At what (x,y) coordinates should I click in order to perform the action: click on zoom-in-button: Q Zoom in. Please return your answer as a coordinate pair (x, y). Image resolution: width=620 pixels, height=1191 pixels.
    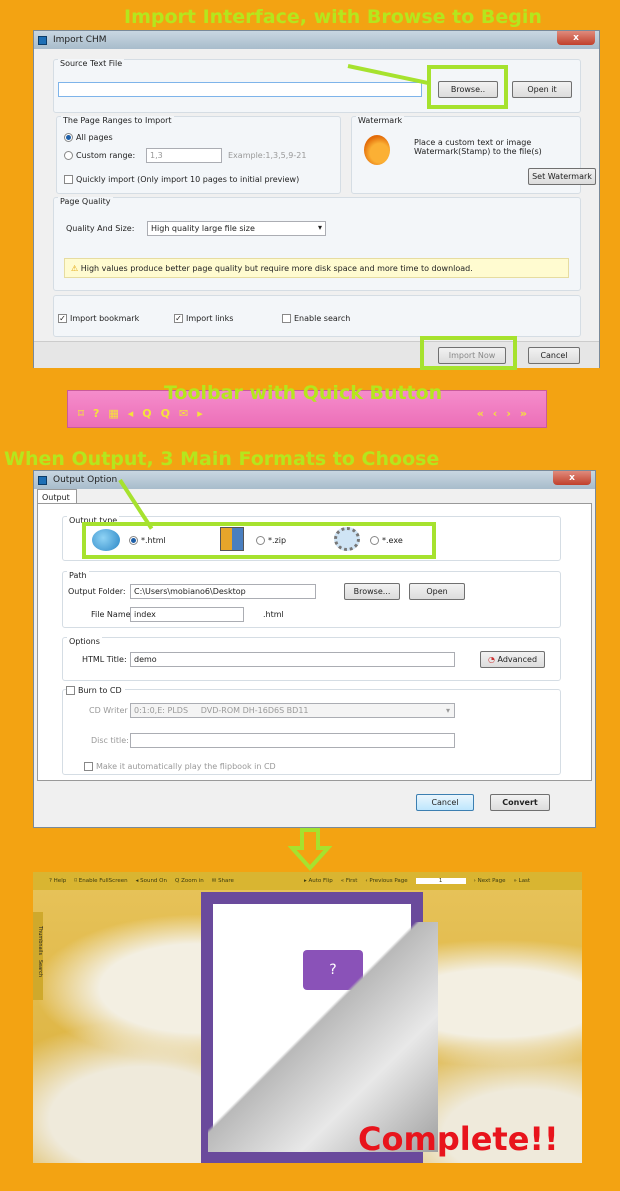
    Looking at the image, I should click on (189, 881).